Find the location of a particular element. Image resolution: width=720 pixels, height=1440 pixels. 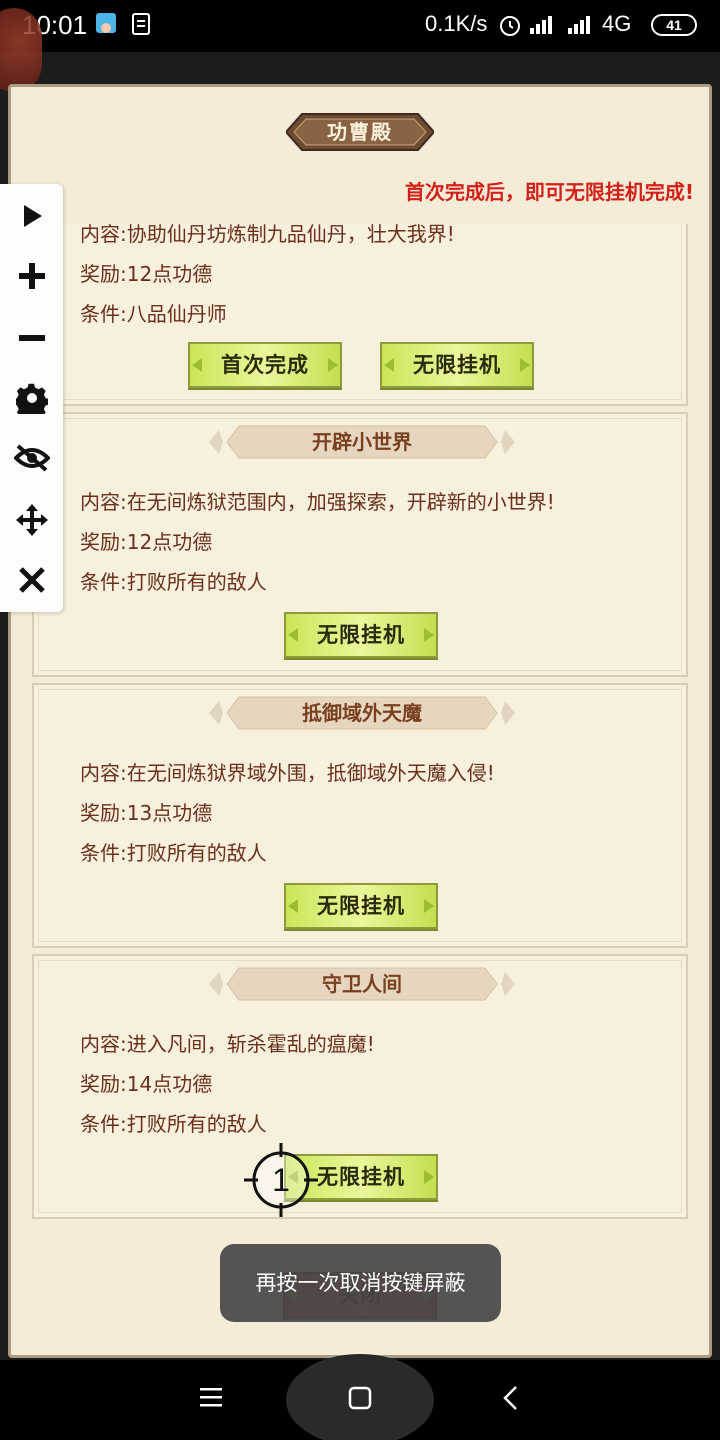

status-bar: 10:01 0.1K/s 4G 41 is located at coordinates (360, 26).